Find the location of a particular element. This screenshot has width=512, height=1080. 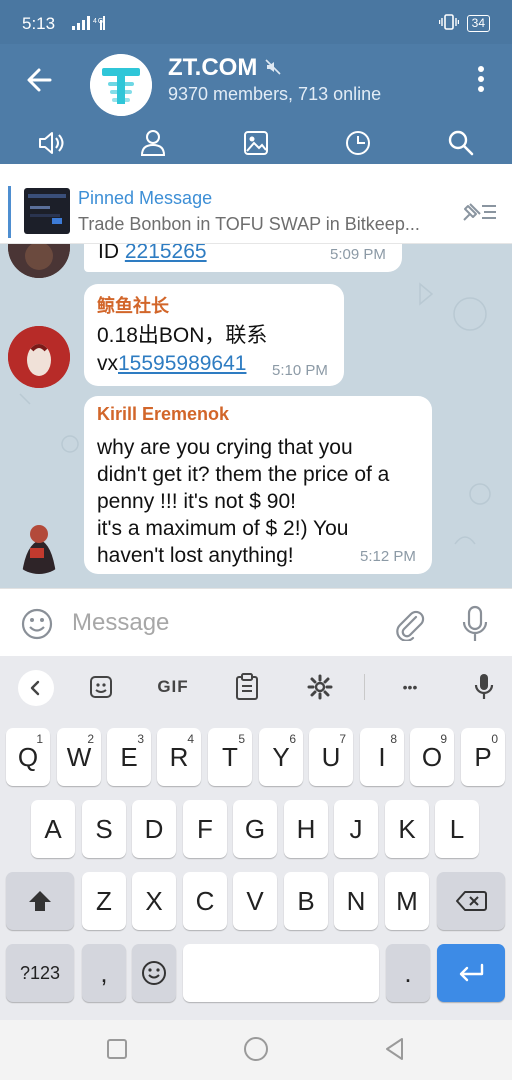

chat-header: ZT.COM 9370 members, 713 online is located at coordinates (256, 104).